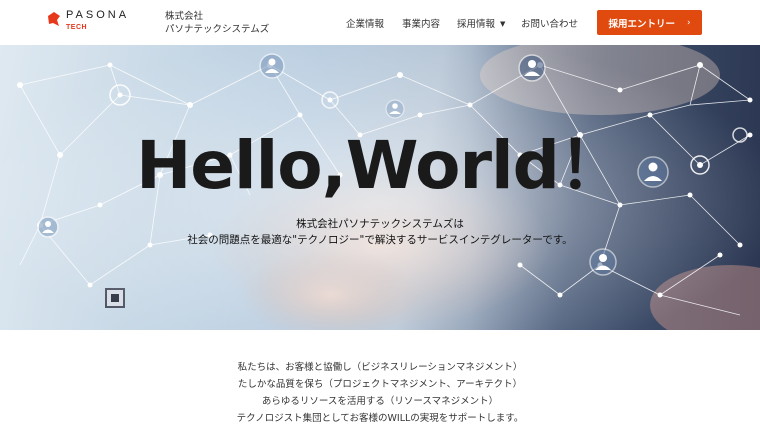 The height and width of the screenshot is (428, 760). I want to click on nav-item-business: 事業内容, so click(421, 23).